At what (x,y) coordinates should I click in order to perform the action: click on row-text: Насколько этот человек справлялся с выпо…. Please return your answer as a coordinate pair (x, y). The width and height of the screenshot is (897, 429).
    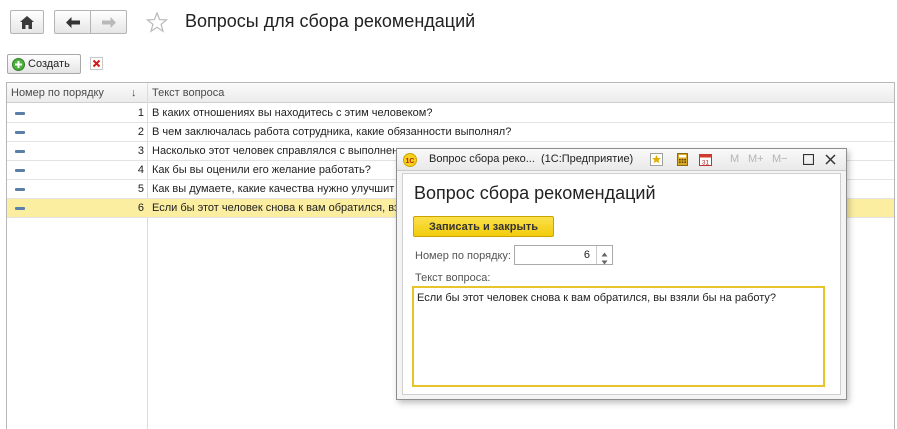
    Looking at the image, I should click on (275, 151).